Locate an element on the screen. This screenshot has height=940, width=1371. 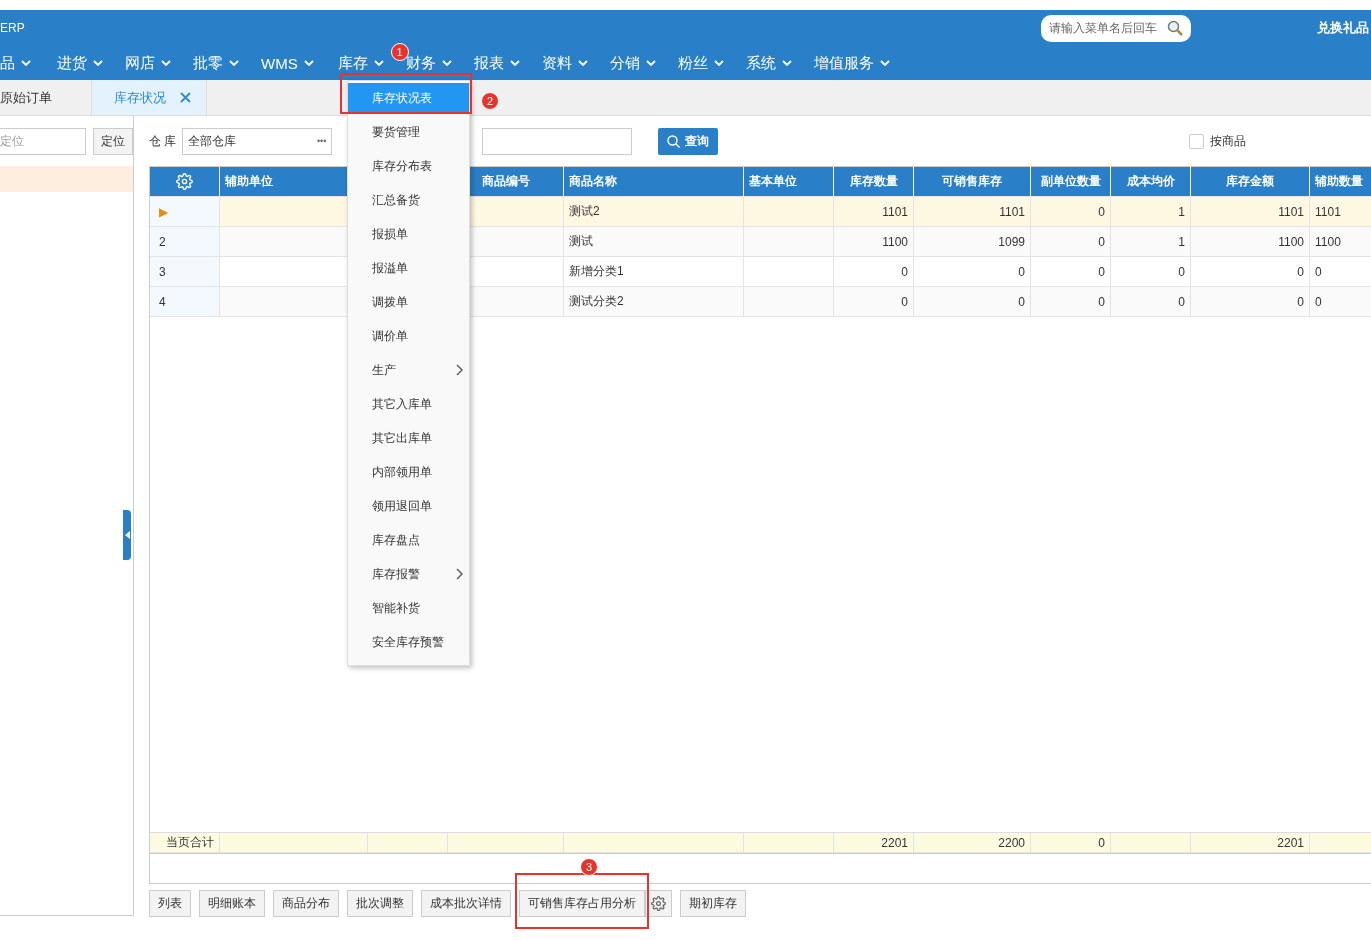
menu-item: 生产 is located at coordinates (408, 370).